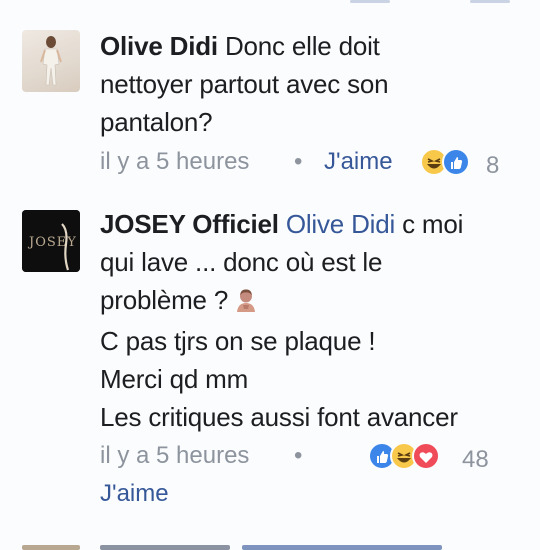 The image size is (540, 550). What do you see at coordinates (310, 456) in the screenshot?
I see `comment-meta: il y a 5 heures • 48` at bounding box center [310, 456].